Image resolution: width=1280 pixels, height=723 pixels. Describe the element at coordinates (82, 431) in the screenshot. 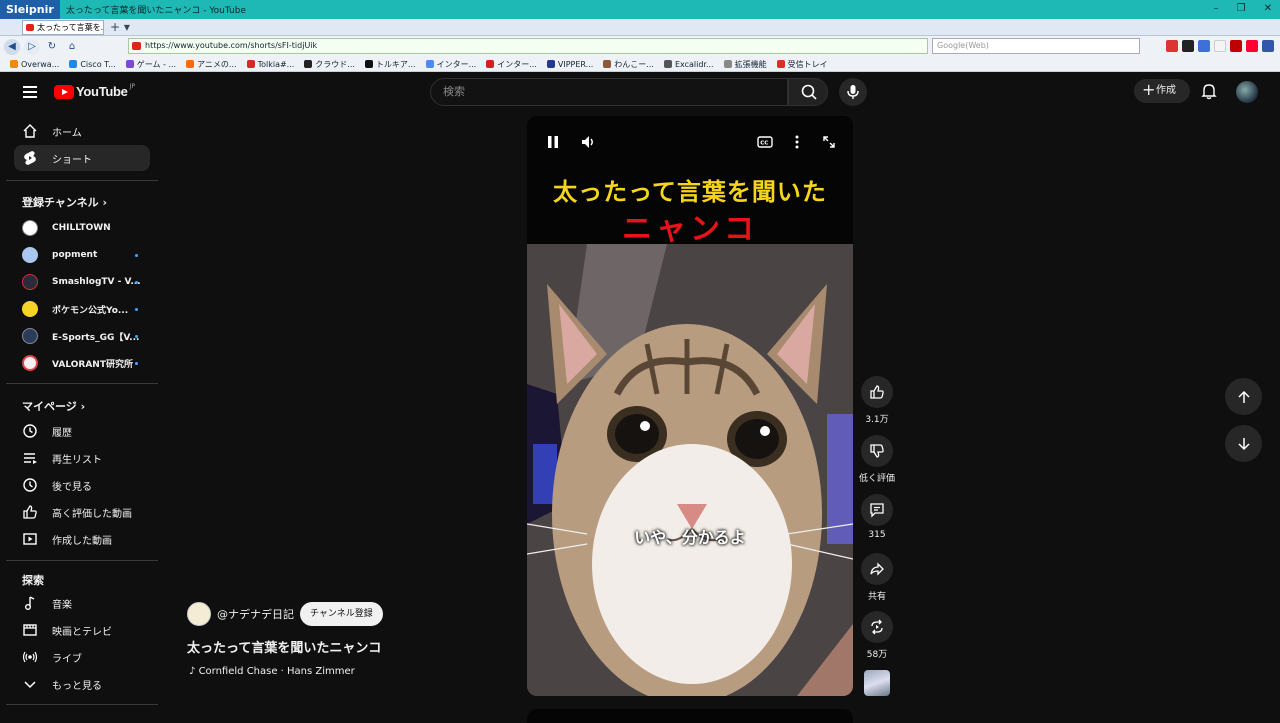

I see `sidebar-item-history: 履歴` at that location.